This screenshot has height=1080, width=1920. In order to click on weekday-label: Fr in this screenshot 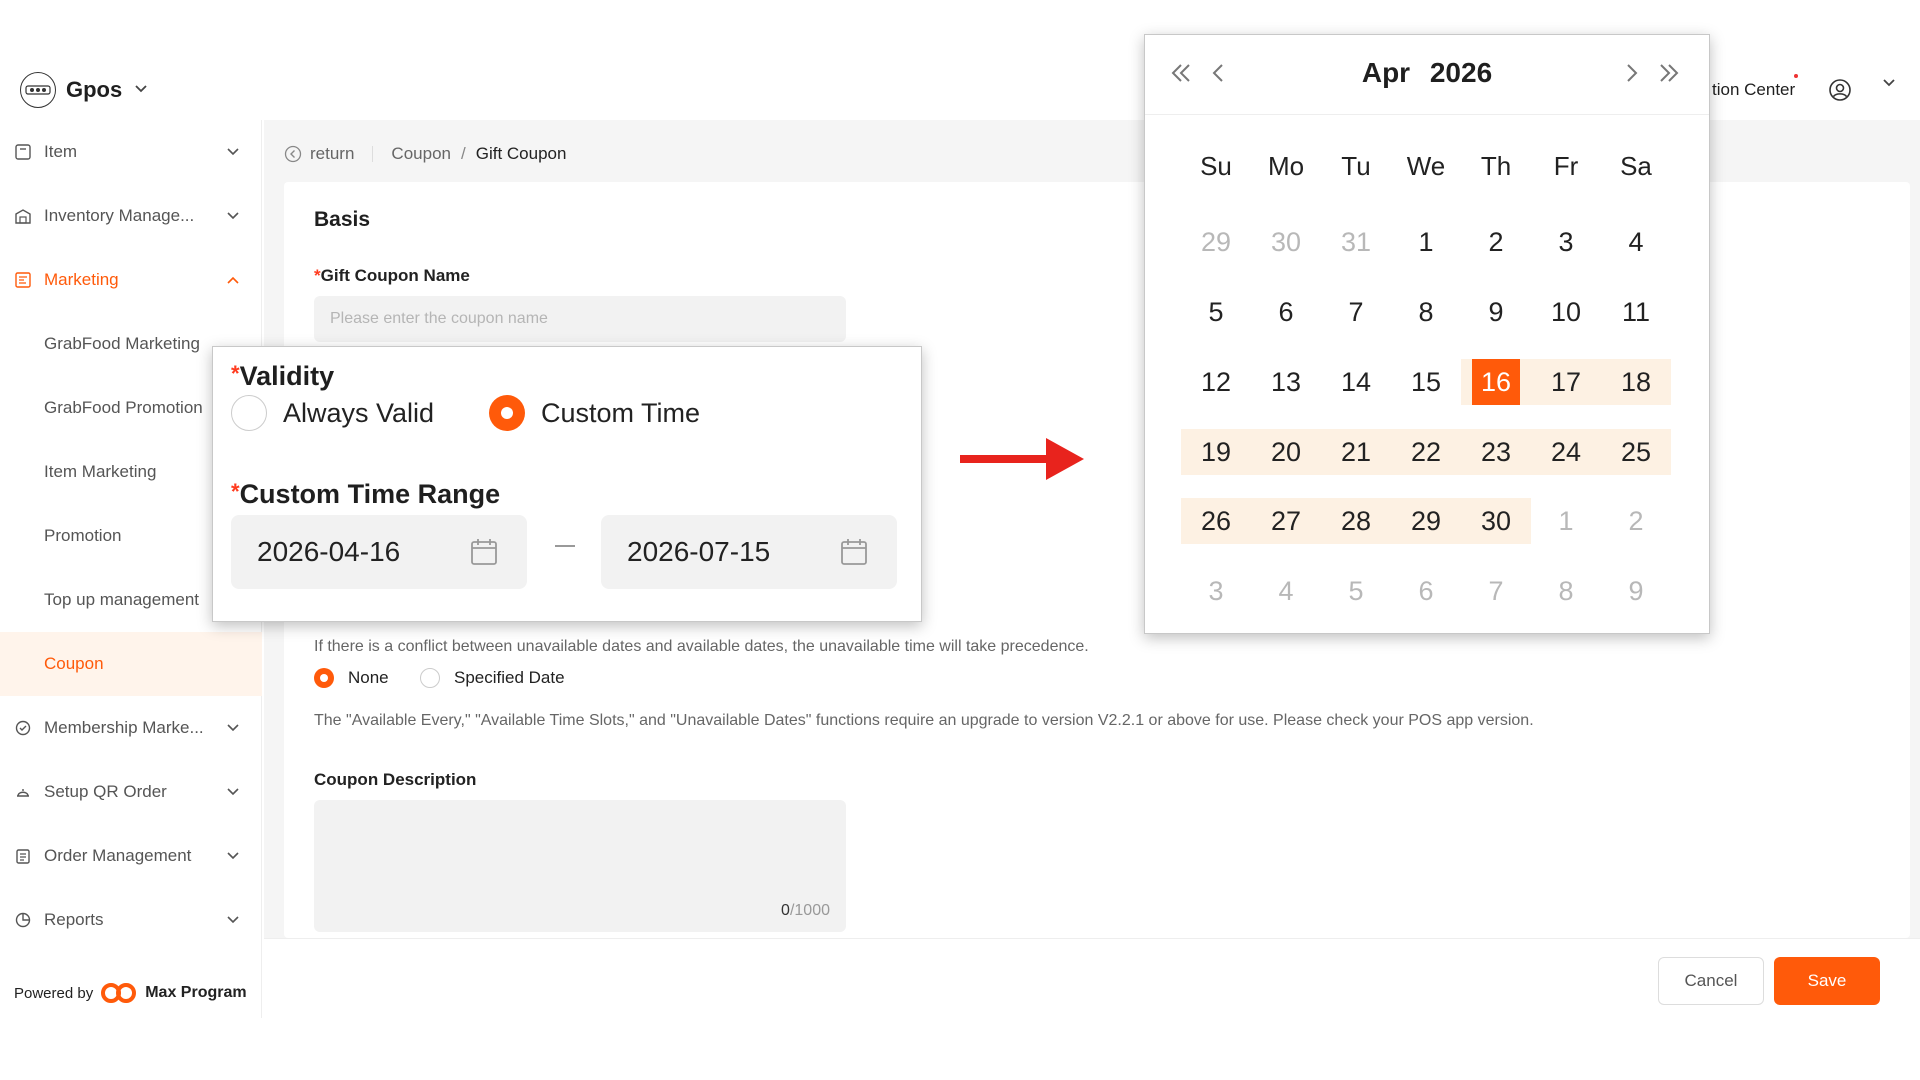, I will do `click(1566, 166)`.